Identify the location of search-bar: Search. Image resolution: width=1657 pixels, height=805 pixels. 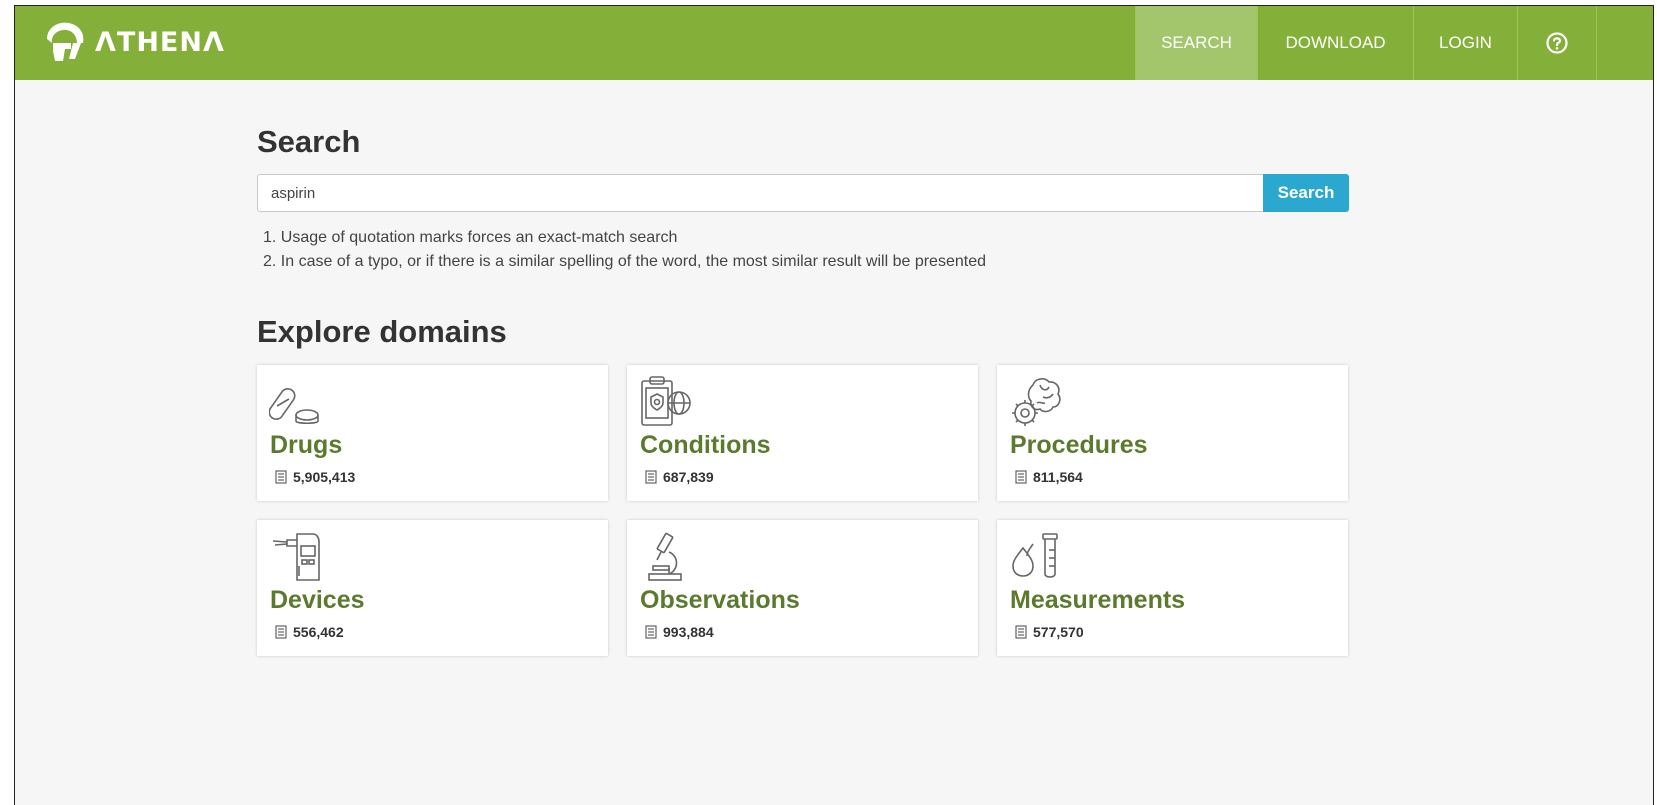
(803, 193).